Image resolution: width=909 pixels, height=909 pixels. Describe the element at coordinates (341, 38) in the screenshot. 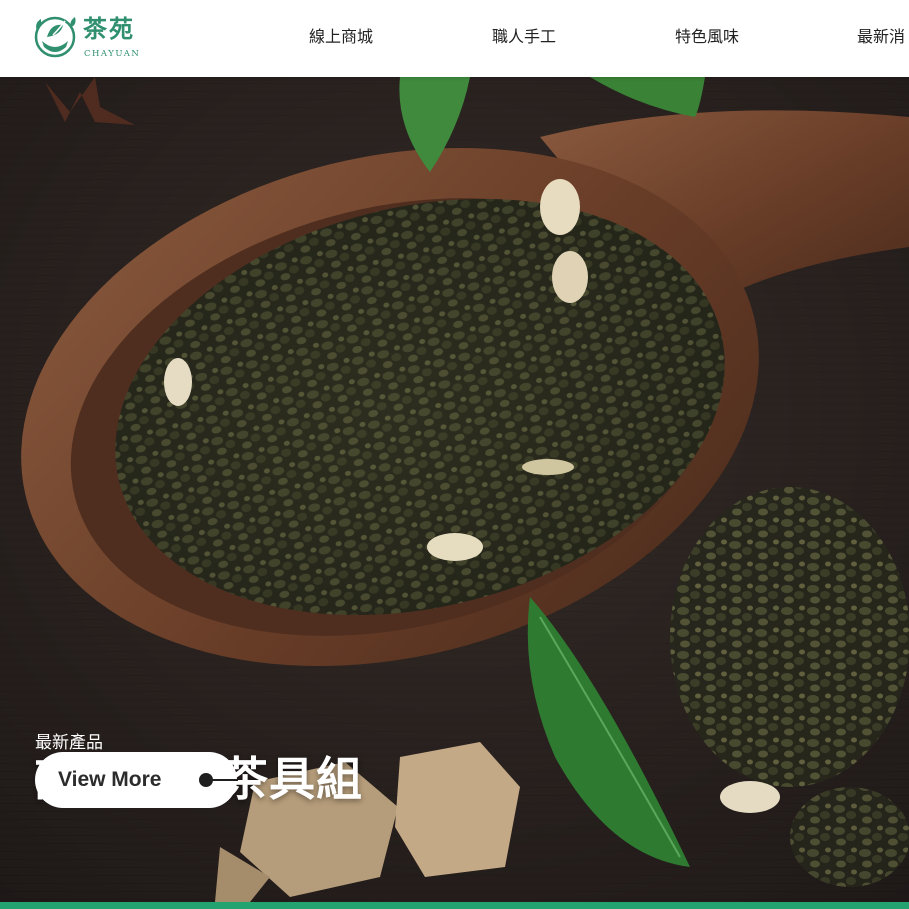

I see `nav-item-online-store: 線上商城` at that location.